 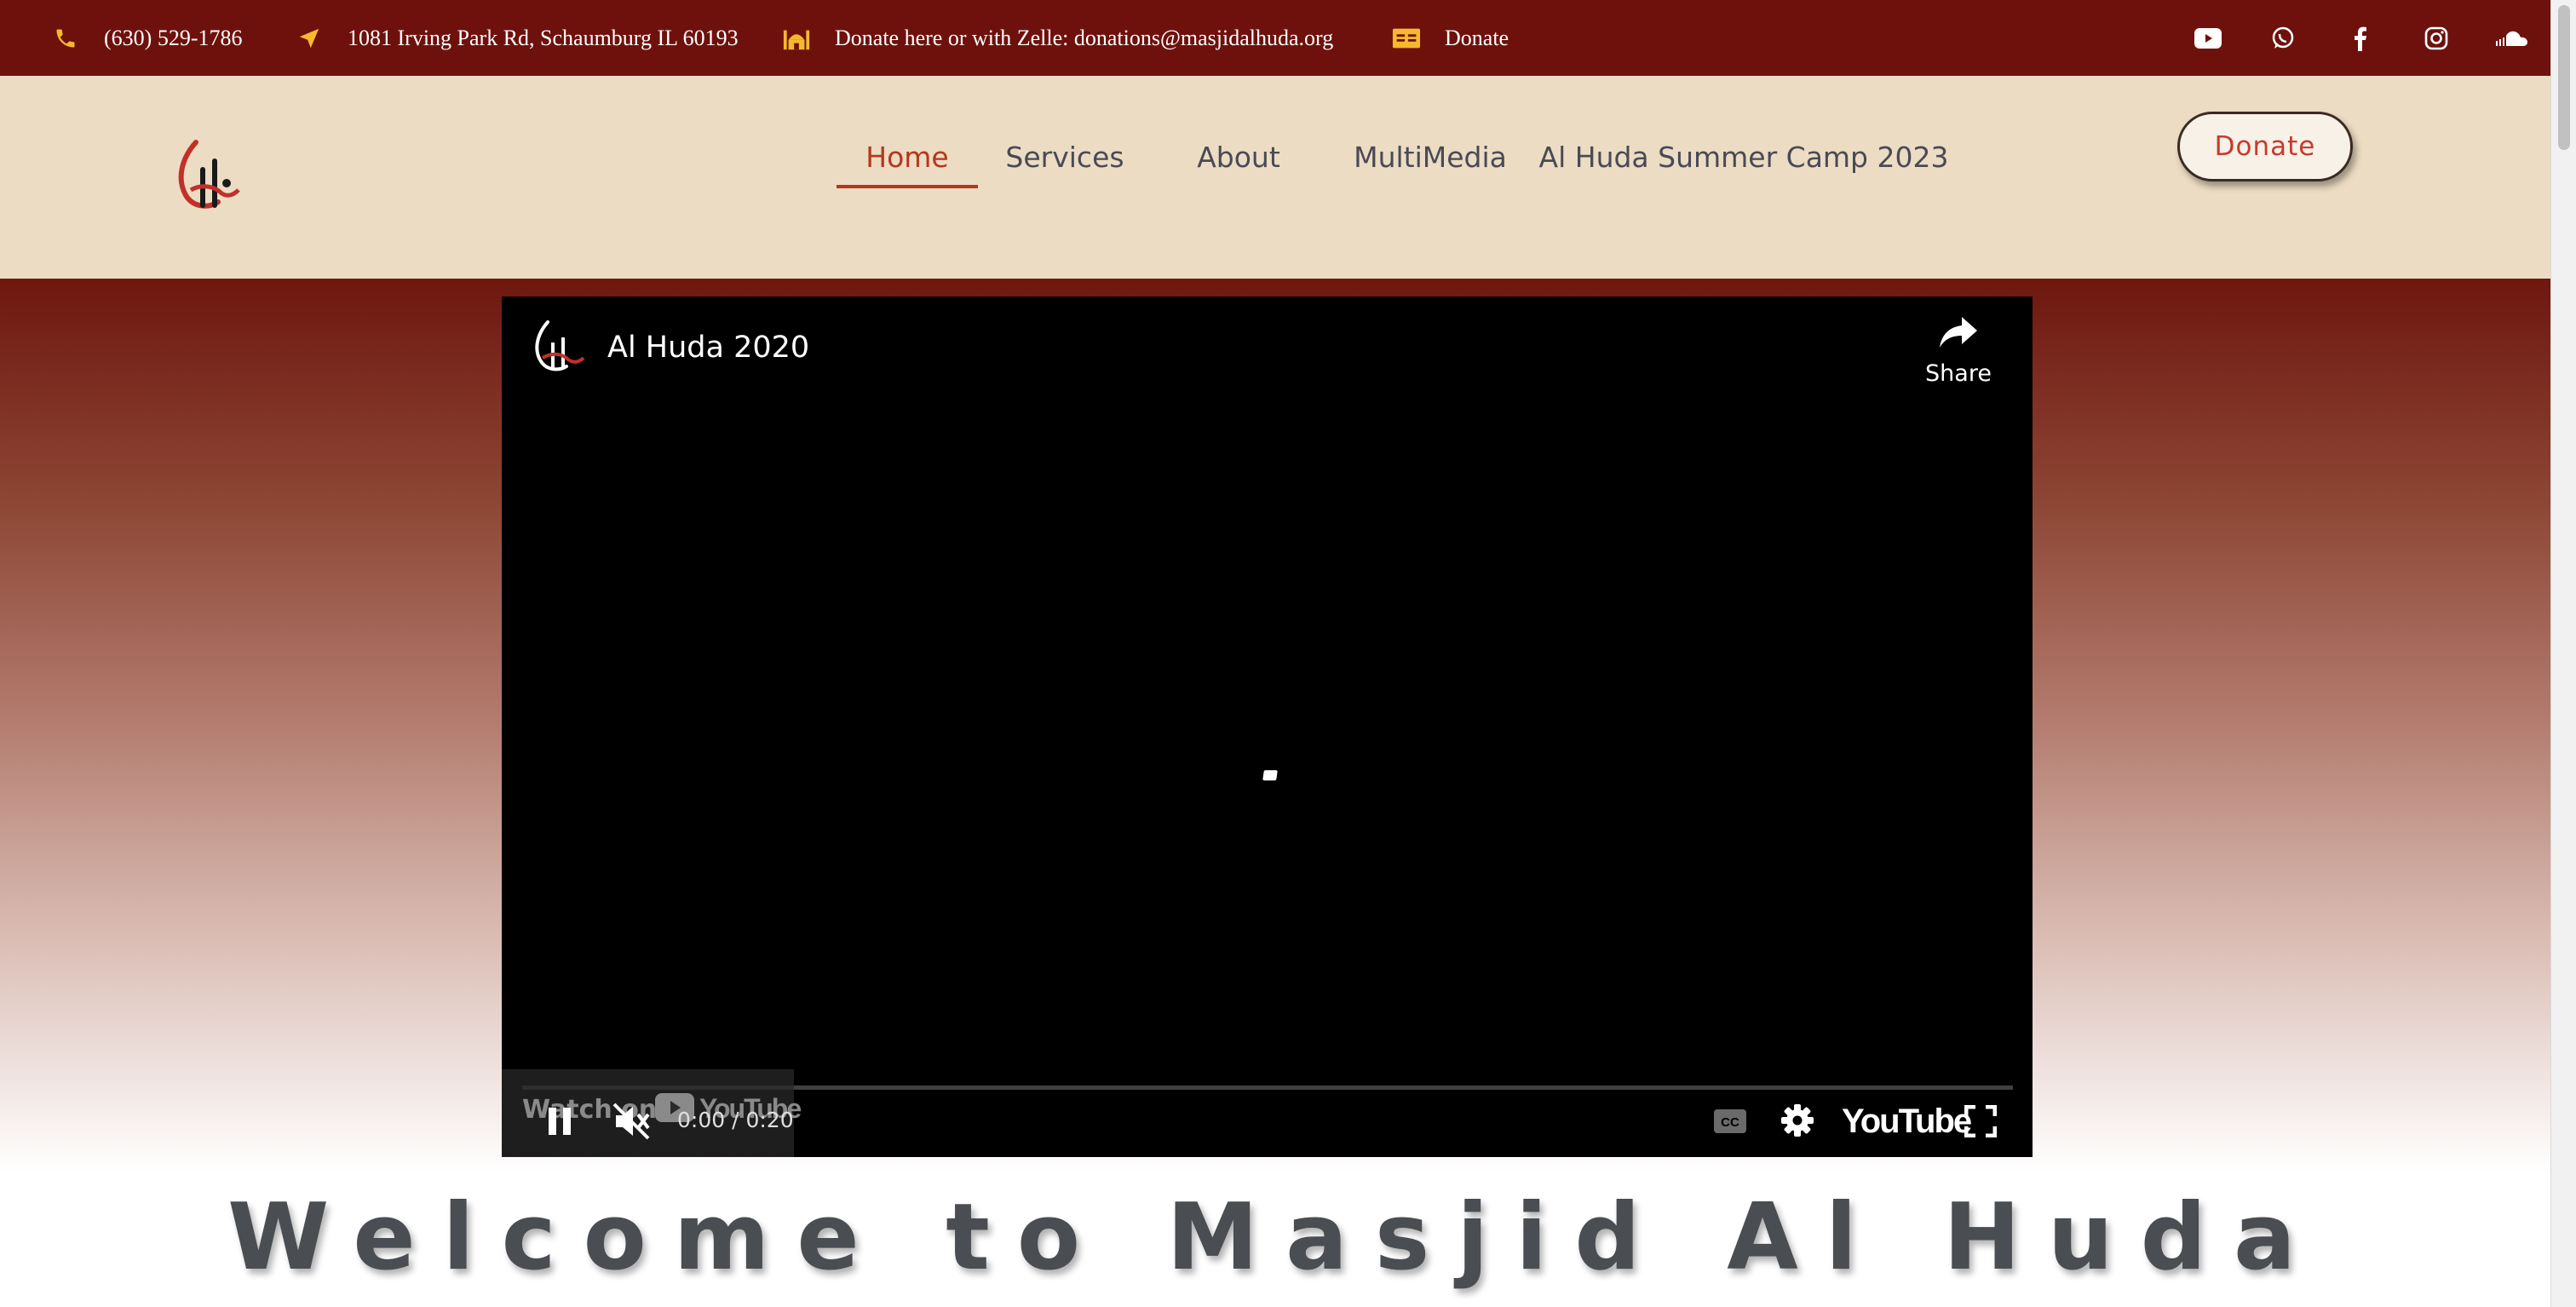 What do you see at coordinates (557, 346) in the screenshot?
I see `channel-logo` at bounding box center [557, 346].